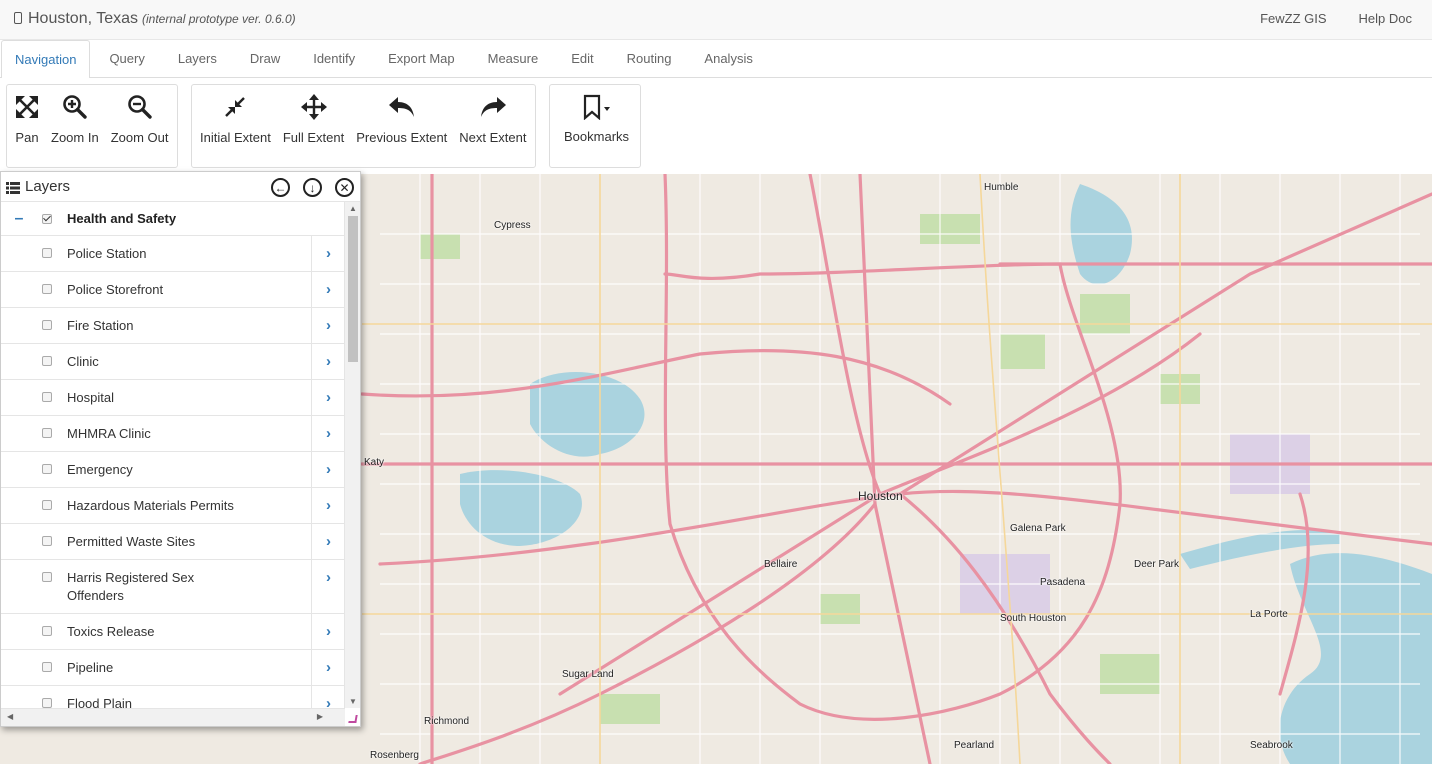  I want to click on scroll-right-arrow-icon: ▶, so click(320, 716).